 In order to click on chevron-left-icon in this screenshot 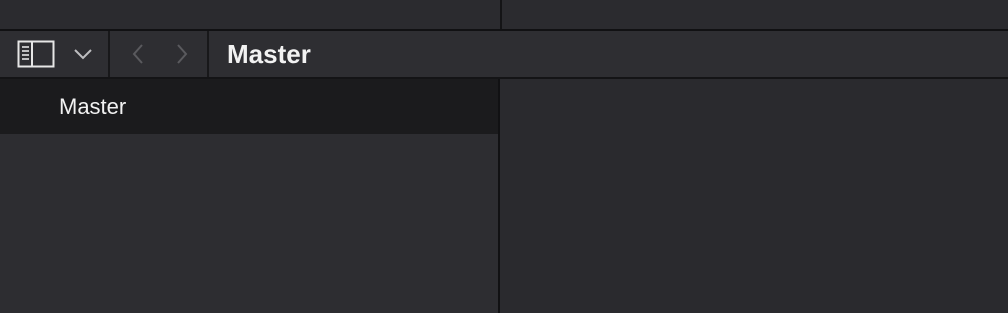, I will do `click(137, 54)`.